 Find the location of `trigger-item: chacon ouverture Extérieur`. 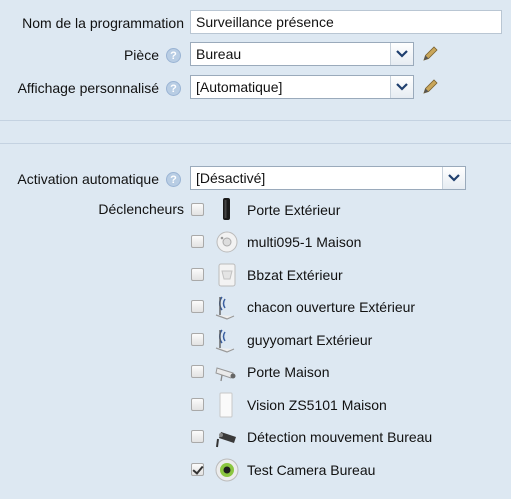

trigger-item: chacon ouverture Extérieur is located at coordinates (350, 307).